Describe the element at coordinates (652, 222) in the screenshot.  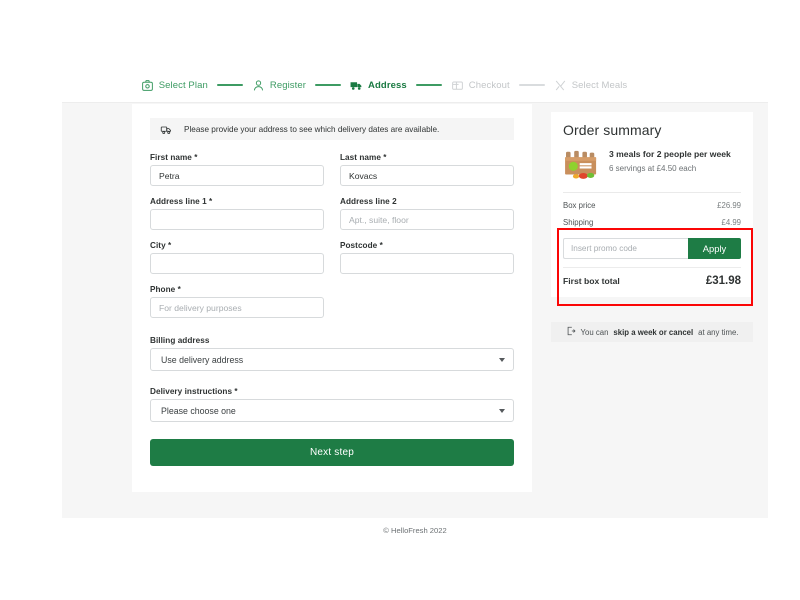
I see `price-row-shipping: Shipping £4.99` at that location.